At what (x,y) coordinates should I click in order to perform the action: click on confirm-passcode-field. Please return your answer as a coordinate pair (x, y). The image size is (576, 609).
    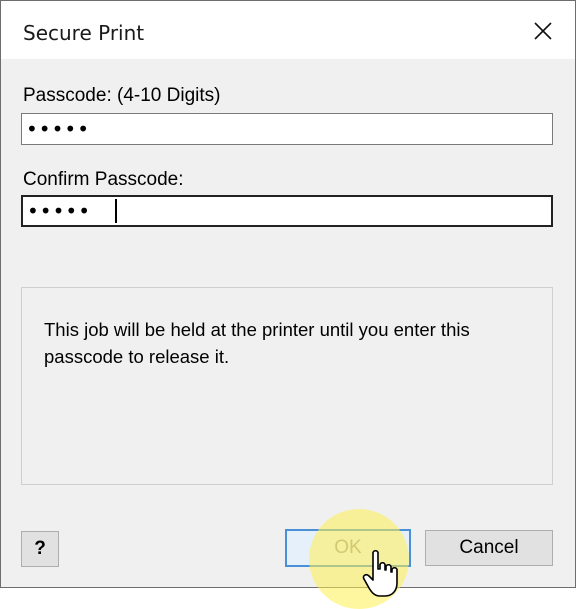
    Looking at the image, I should click on (287, 211).